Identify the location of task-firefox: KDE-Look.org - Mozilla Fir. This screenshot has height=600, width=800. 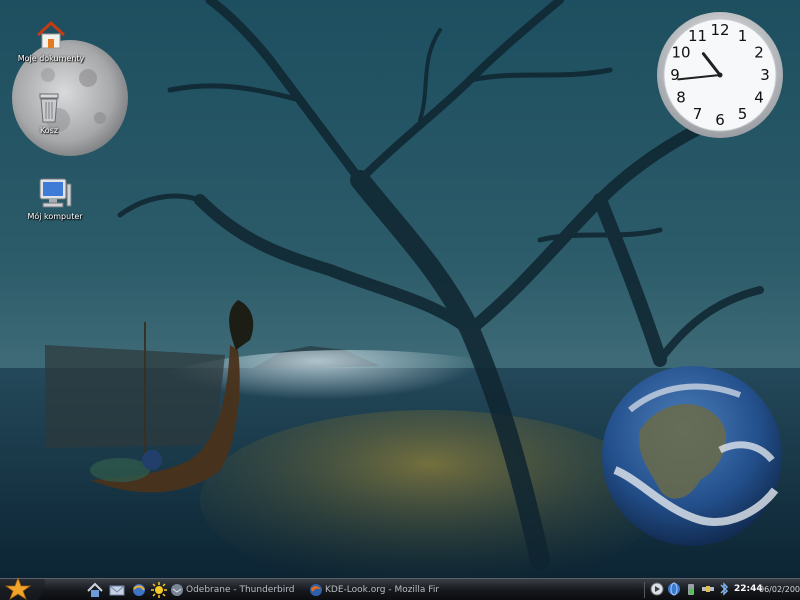
(375, 590).